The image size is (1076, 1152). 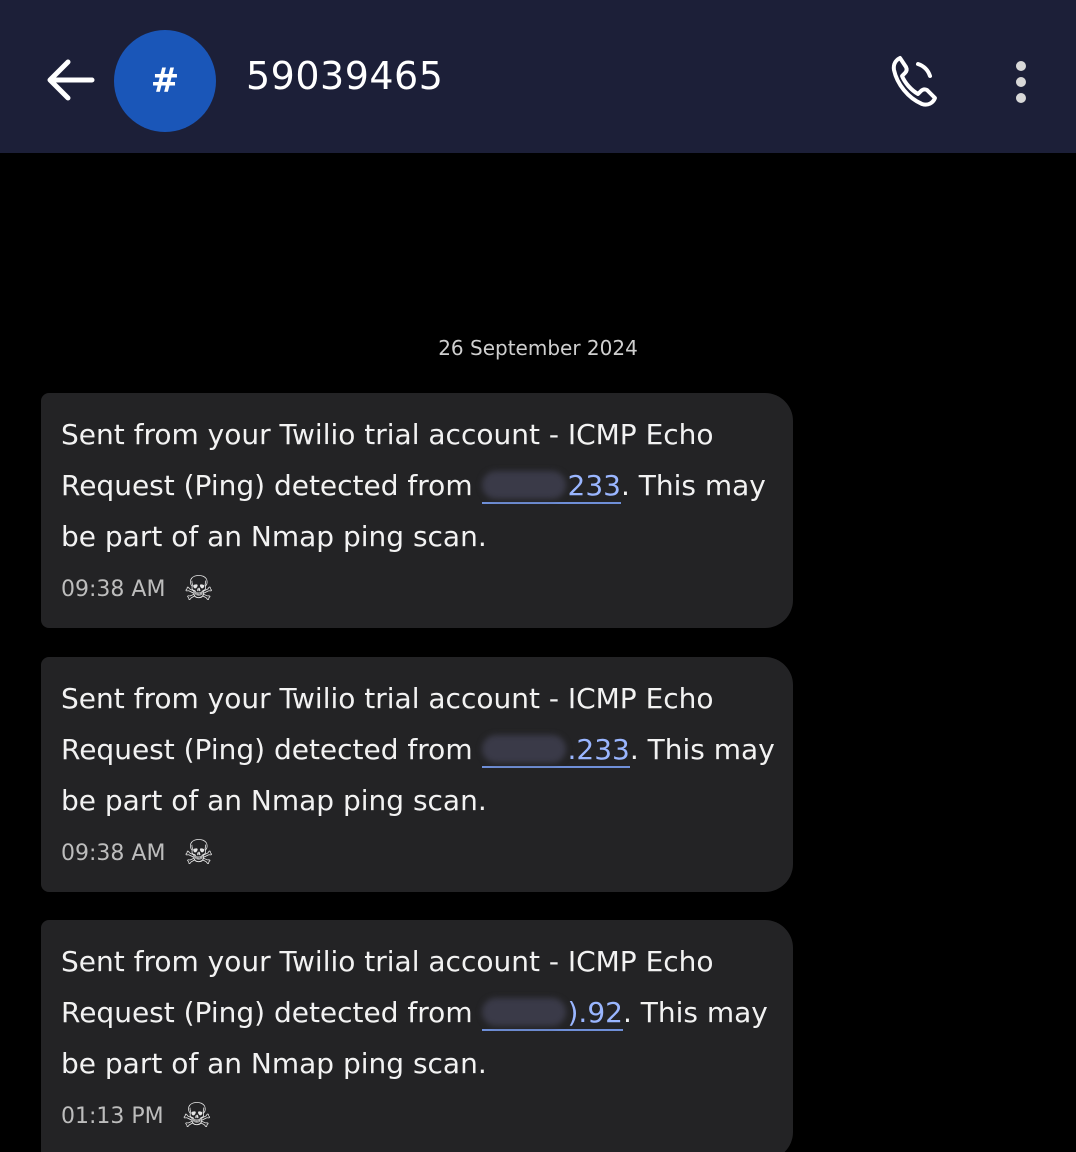 I want to click on contact-number: 59039465, so click(x=344, y=76).